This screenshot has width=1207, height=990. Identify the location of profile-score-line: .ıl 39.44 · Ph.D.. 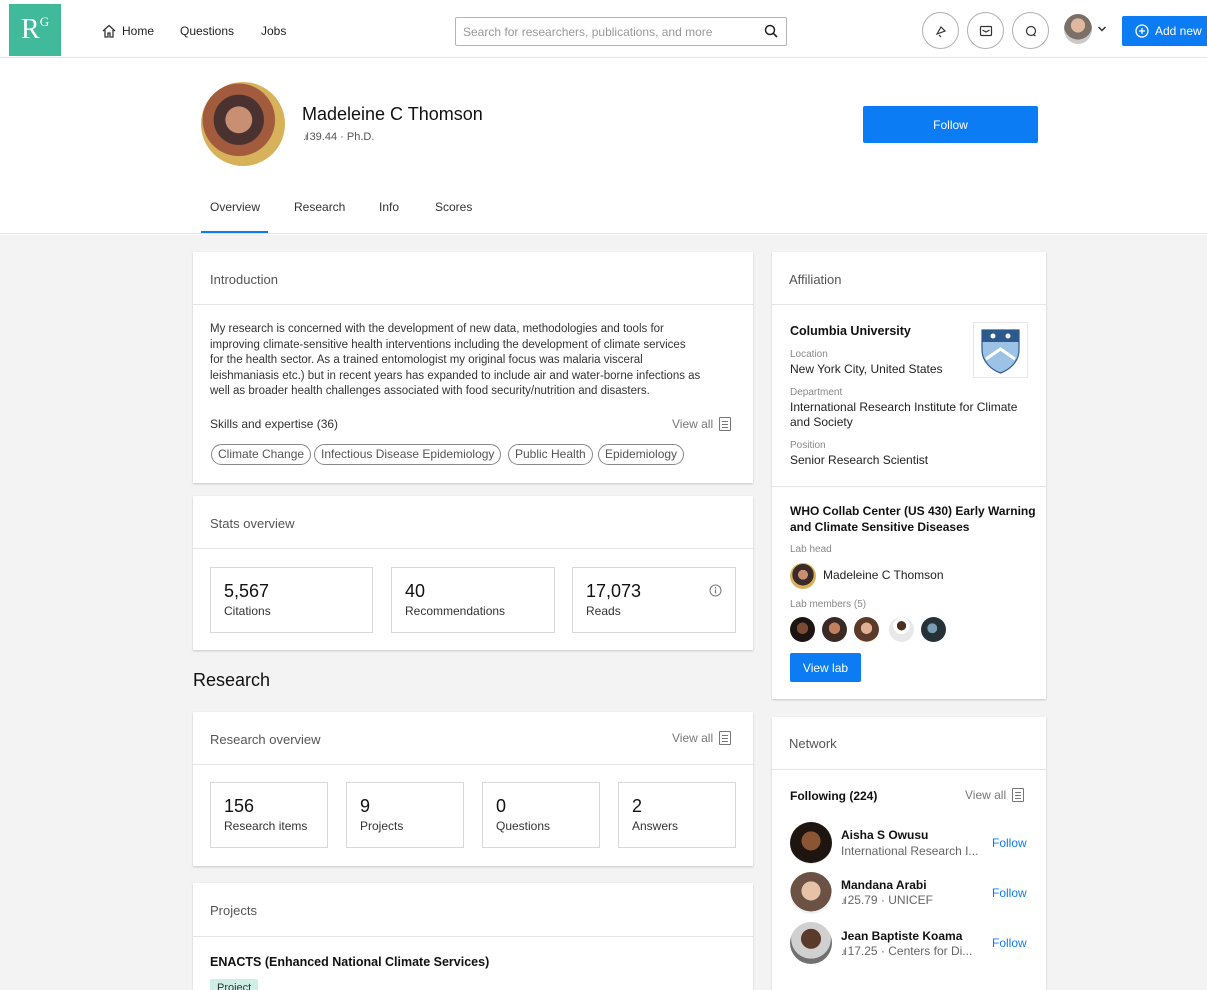
(338, 137).